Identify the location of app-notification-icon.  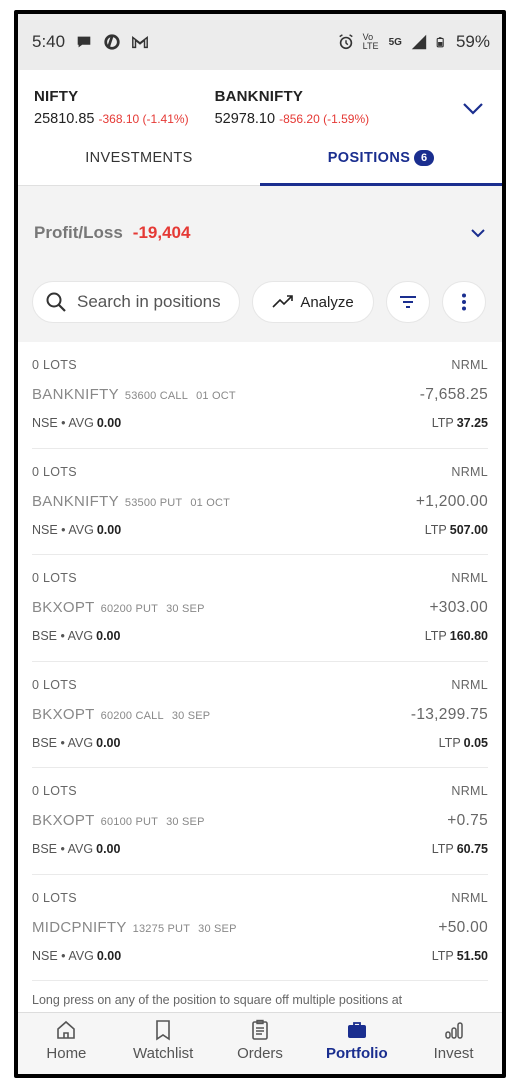
(112, 42).